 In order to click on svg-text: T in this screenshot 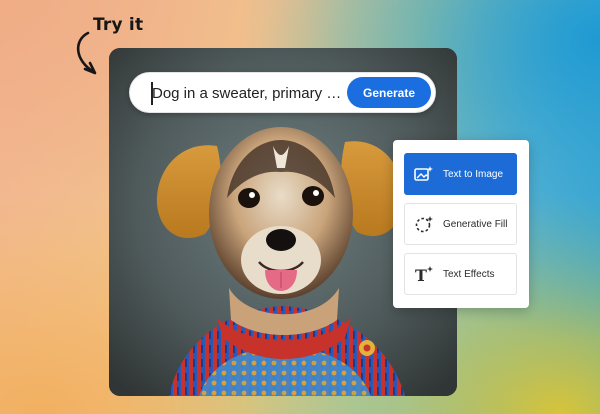, I will do `click(421, 274)`.